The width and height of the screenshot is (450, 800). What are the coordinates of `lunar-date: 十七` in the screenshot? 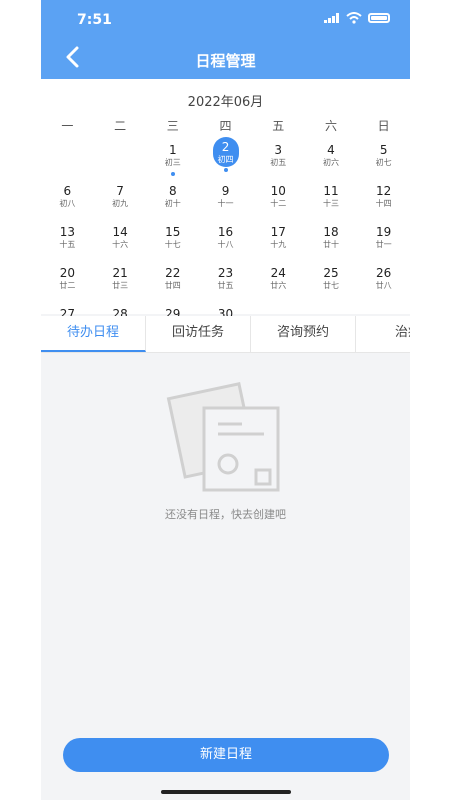 It's located at (172, 244).